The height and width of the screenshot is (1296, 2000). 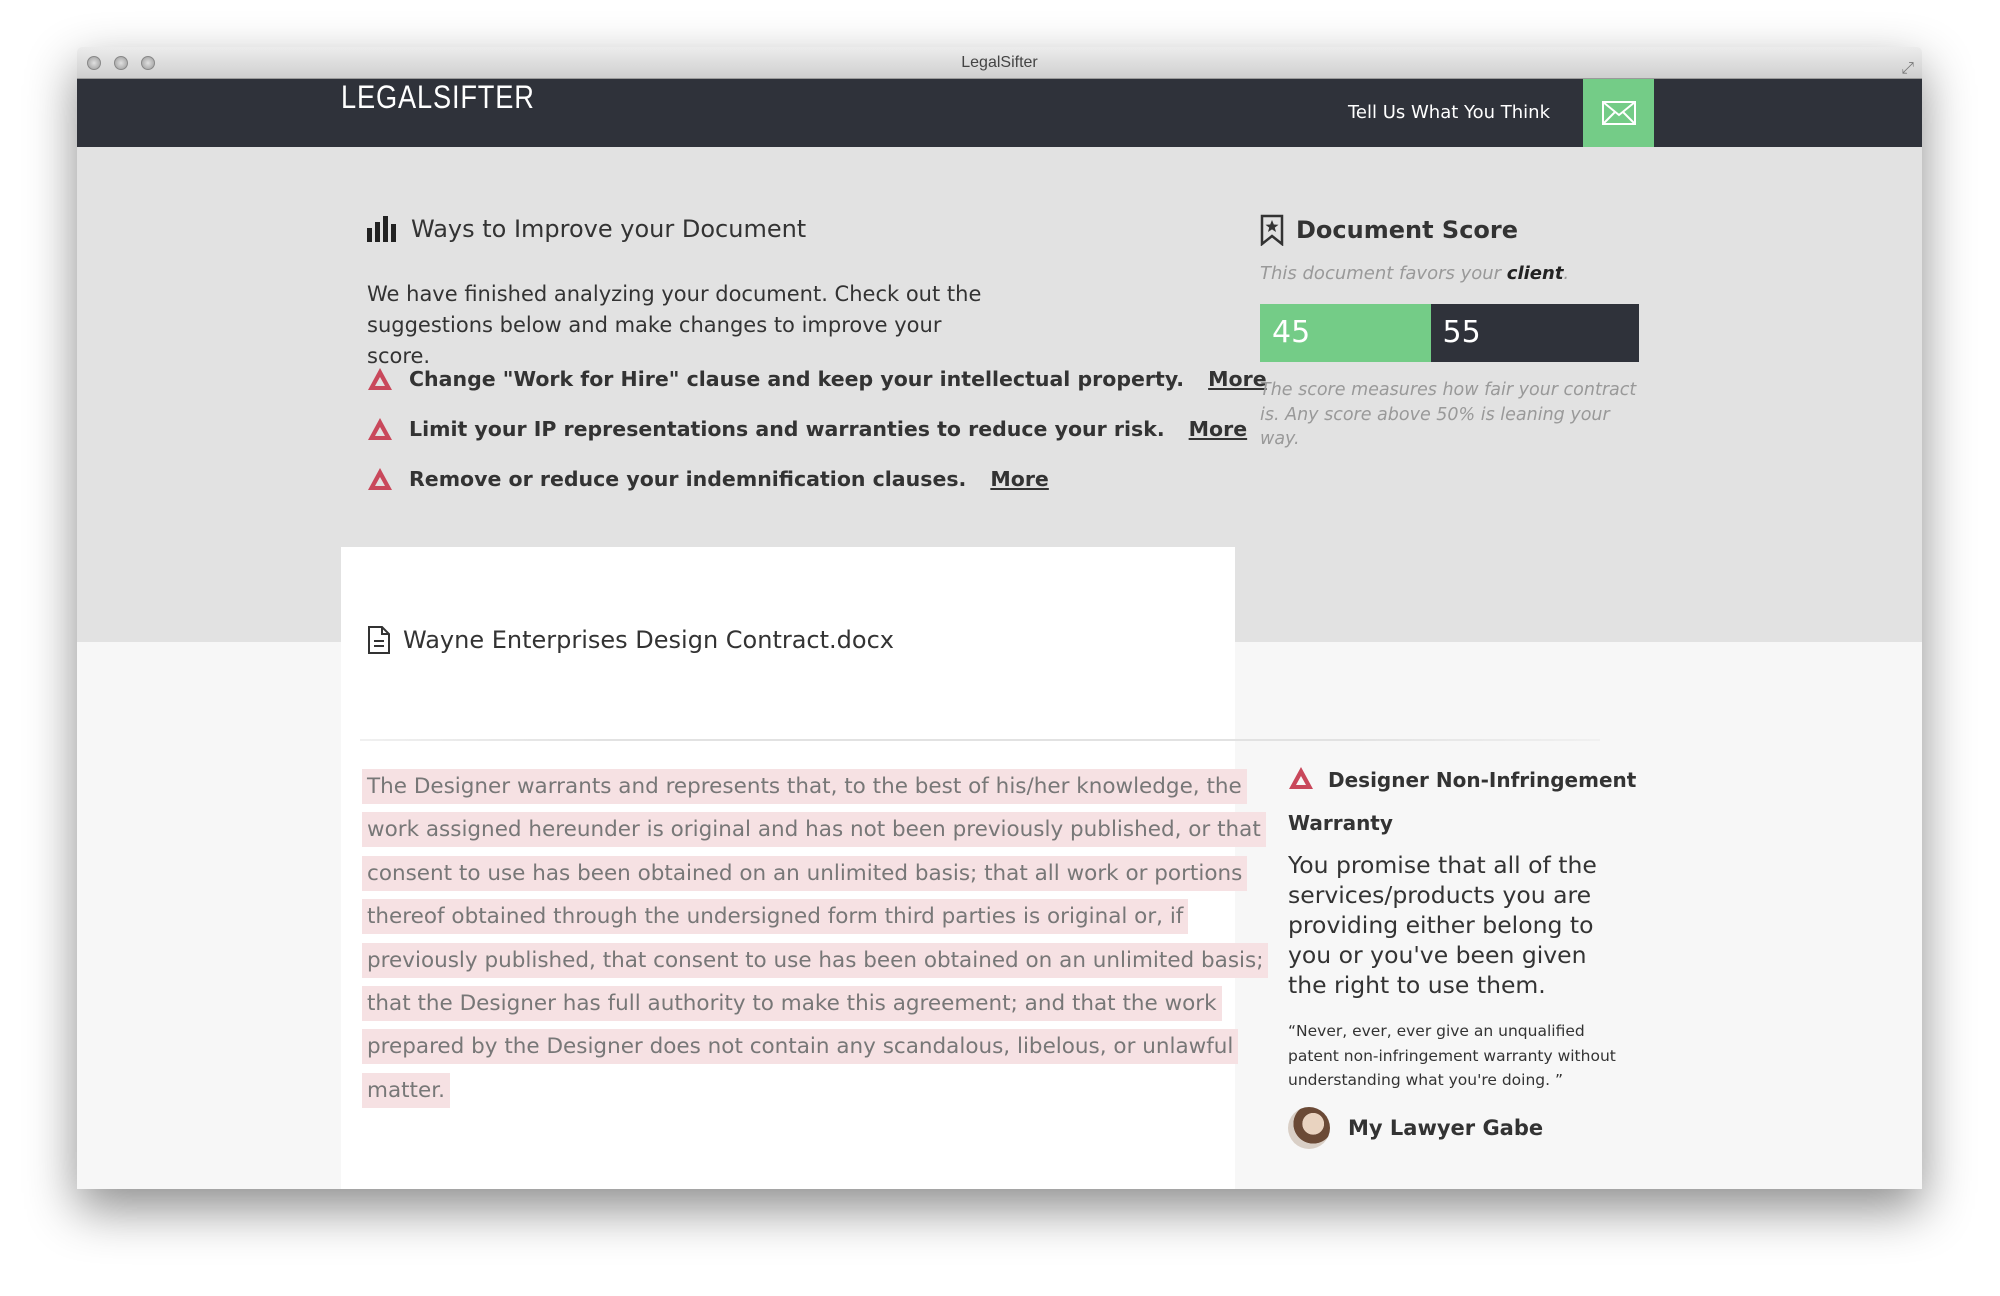 I want to click on envelope-icon, so click(x=1618, y=113).